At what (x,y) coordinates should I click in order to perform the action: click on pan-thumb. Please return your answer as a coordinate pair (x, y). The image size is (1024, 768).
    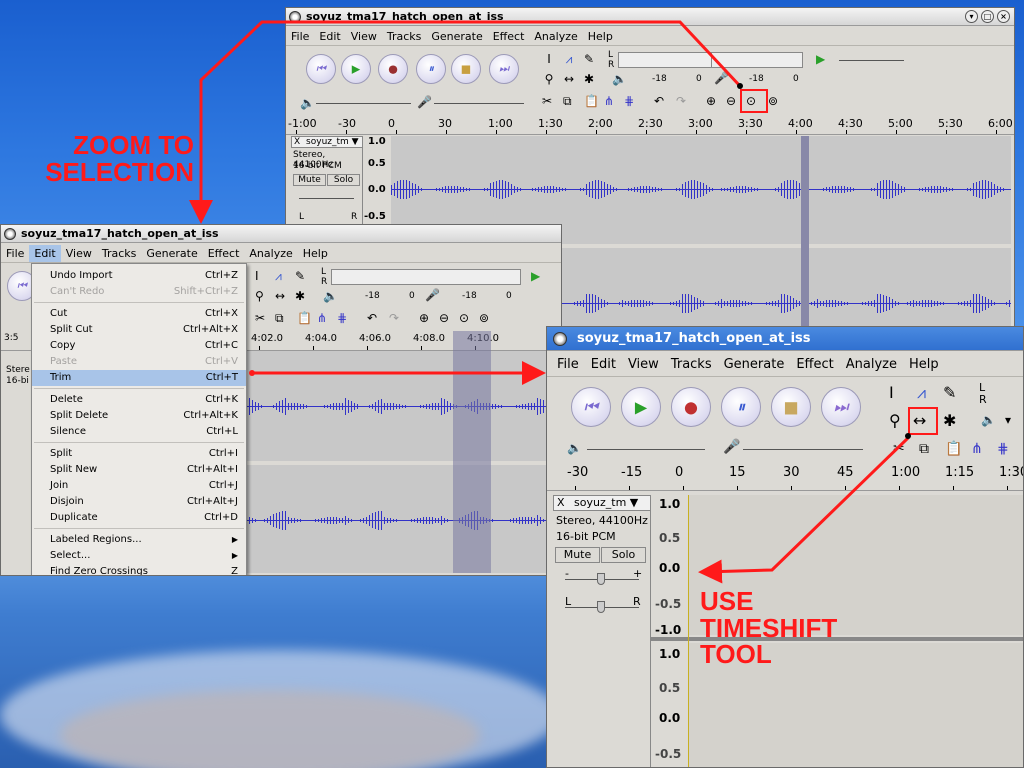
    Looking at the image, I should click on (601, 607).